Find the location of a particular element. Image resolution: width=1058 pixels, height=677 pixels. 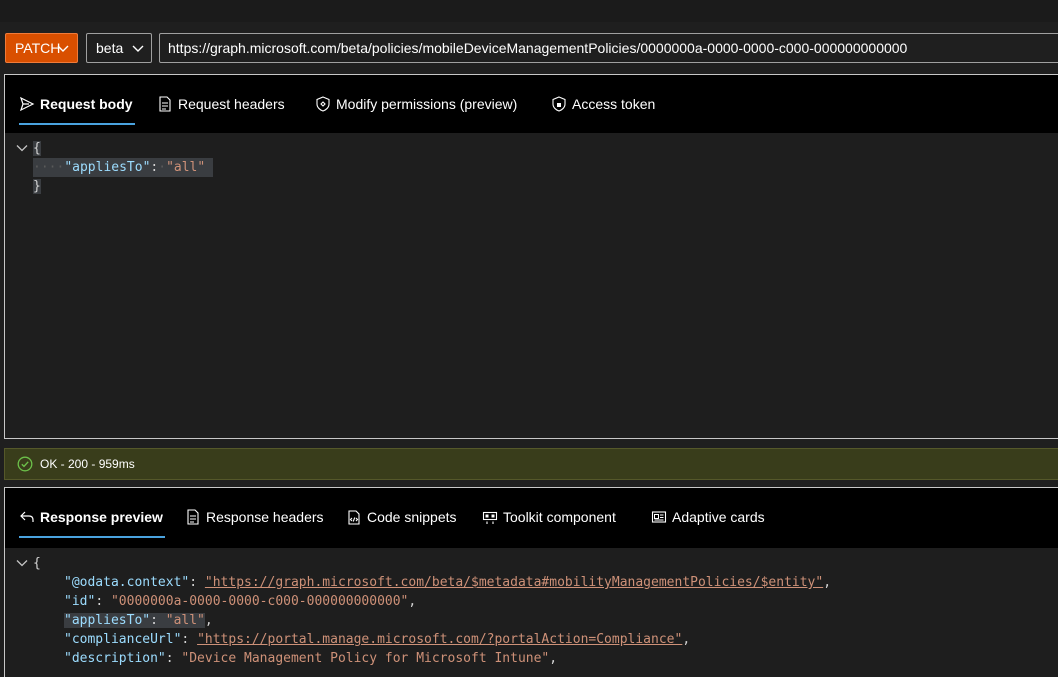

tab-response-headers: Response headers is located at coordinates (254, 517).